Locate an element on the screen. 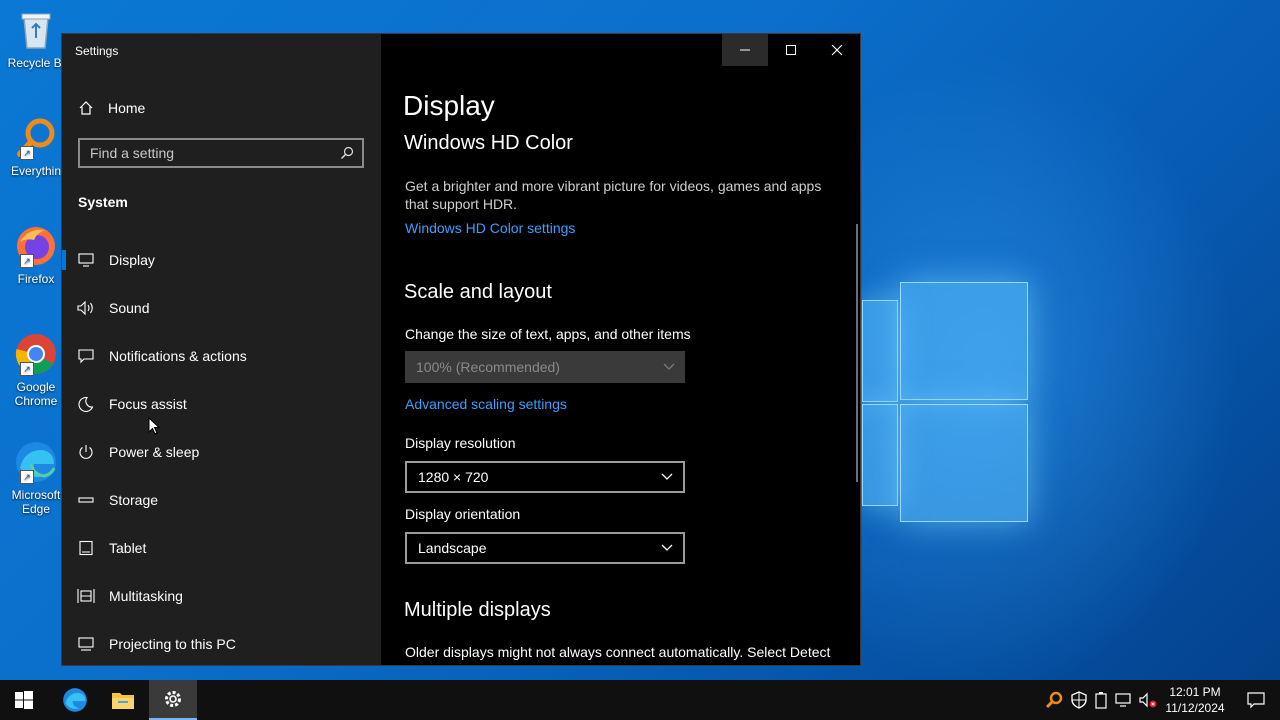 This screenshot has width=1280, height=720. battery-icon is located at coordinates (1101, 700).